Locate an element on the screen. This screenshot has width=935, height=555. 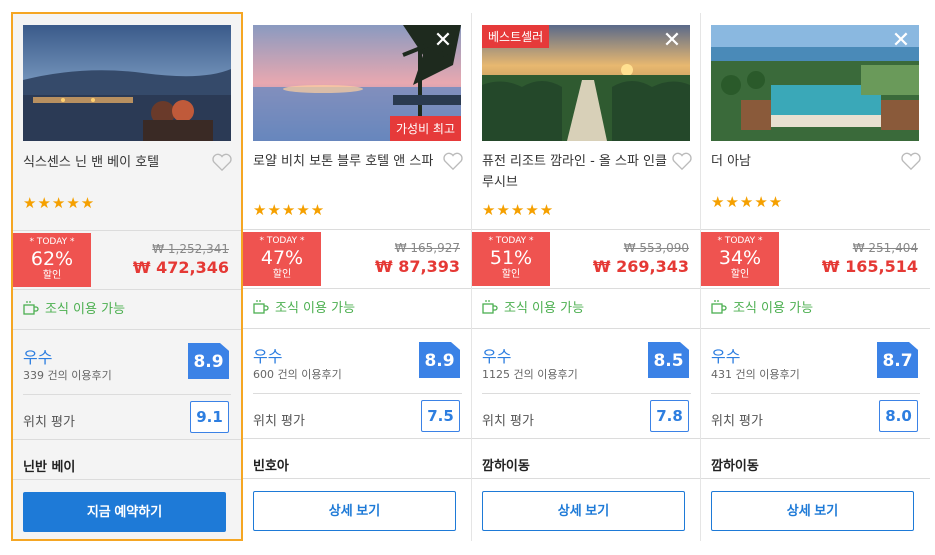
review-score: 8.5 is located at coordinates (668, 360).